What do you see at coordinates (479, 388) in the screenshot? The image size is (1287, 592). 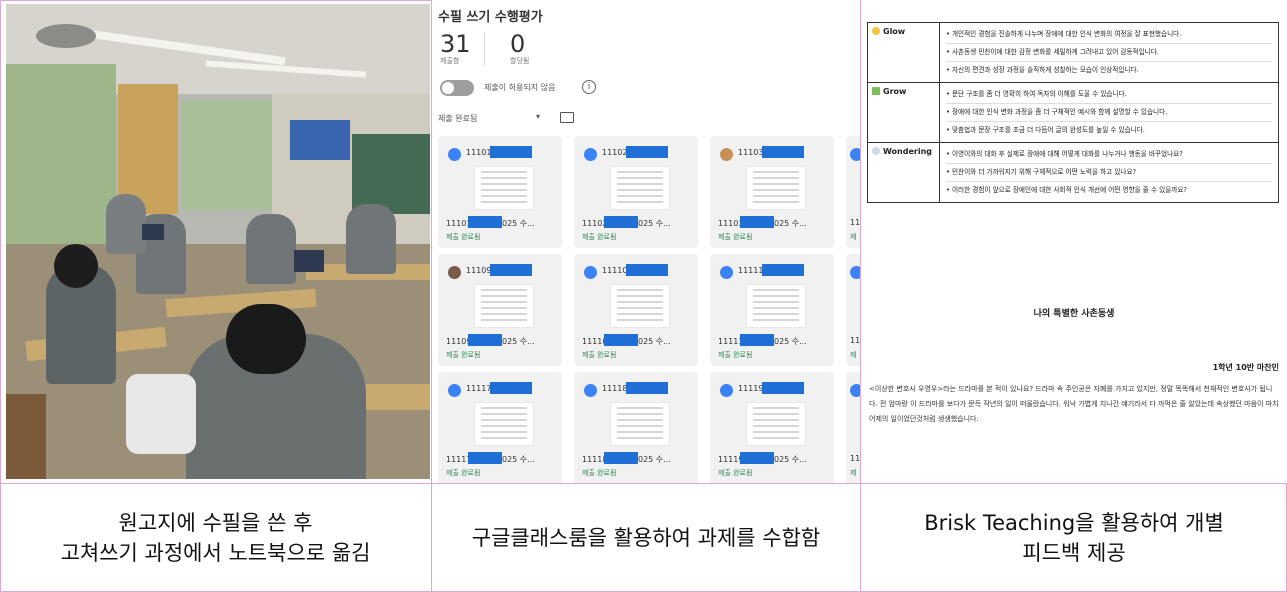 I see `student-id: 11117` at bounding box center [479, 388].